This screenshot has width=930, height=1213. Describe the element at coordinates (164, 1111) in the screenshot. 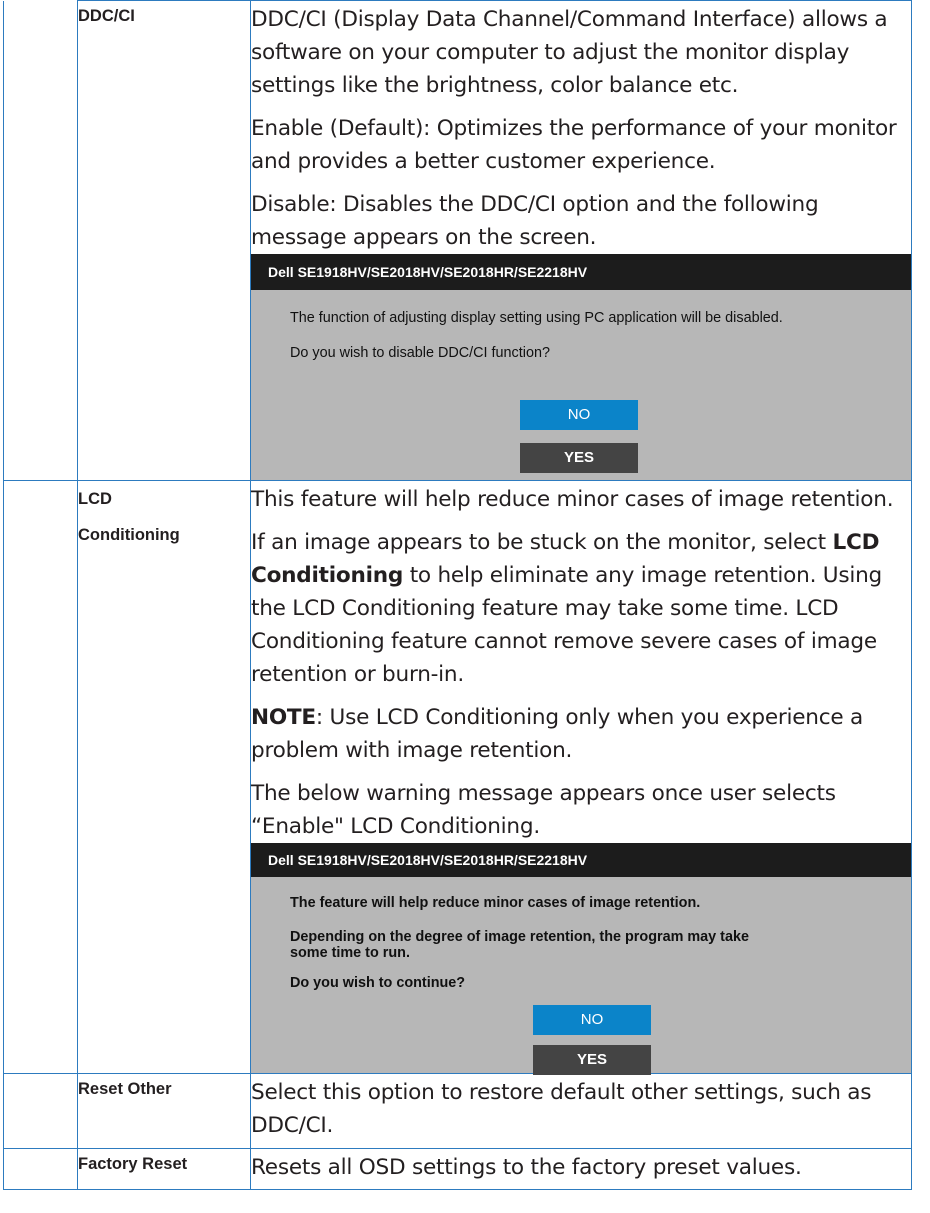

I see `setting-label-cell: Reset Other` at that location.